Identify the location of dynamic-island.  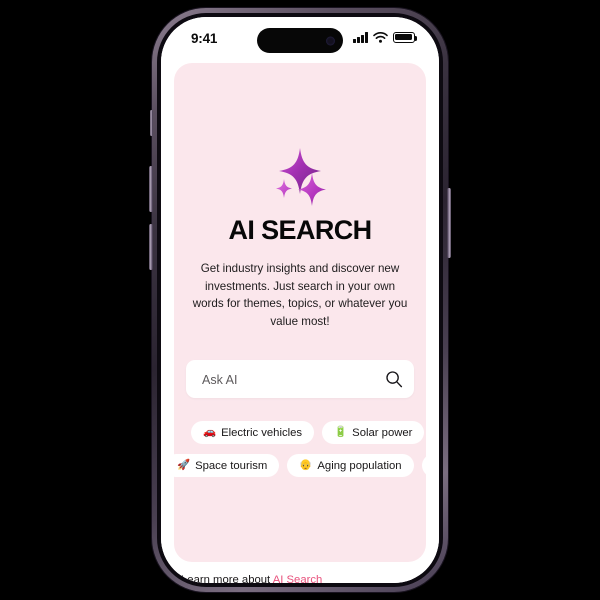
(300, 40).